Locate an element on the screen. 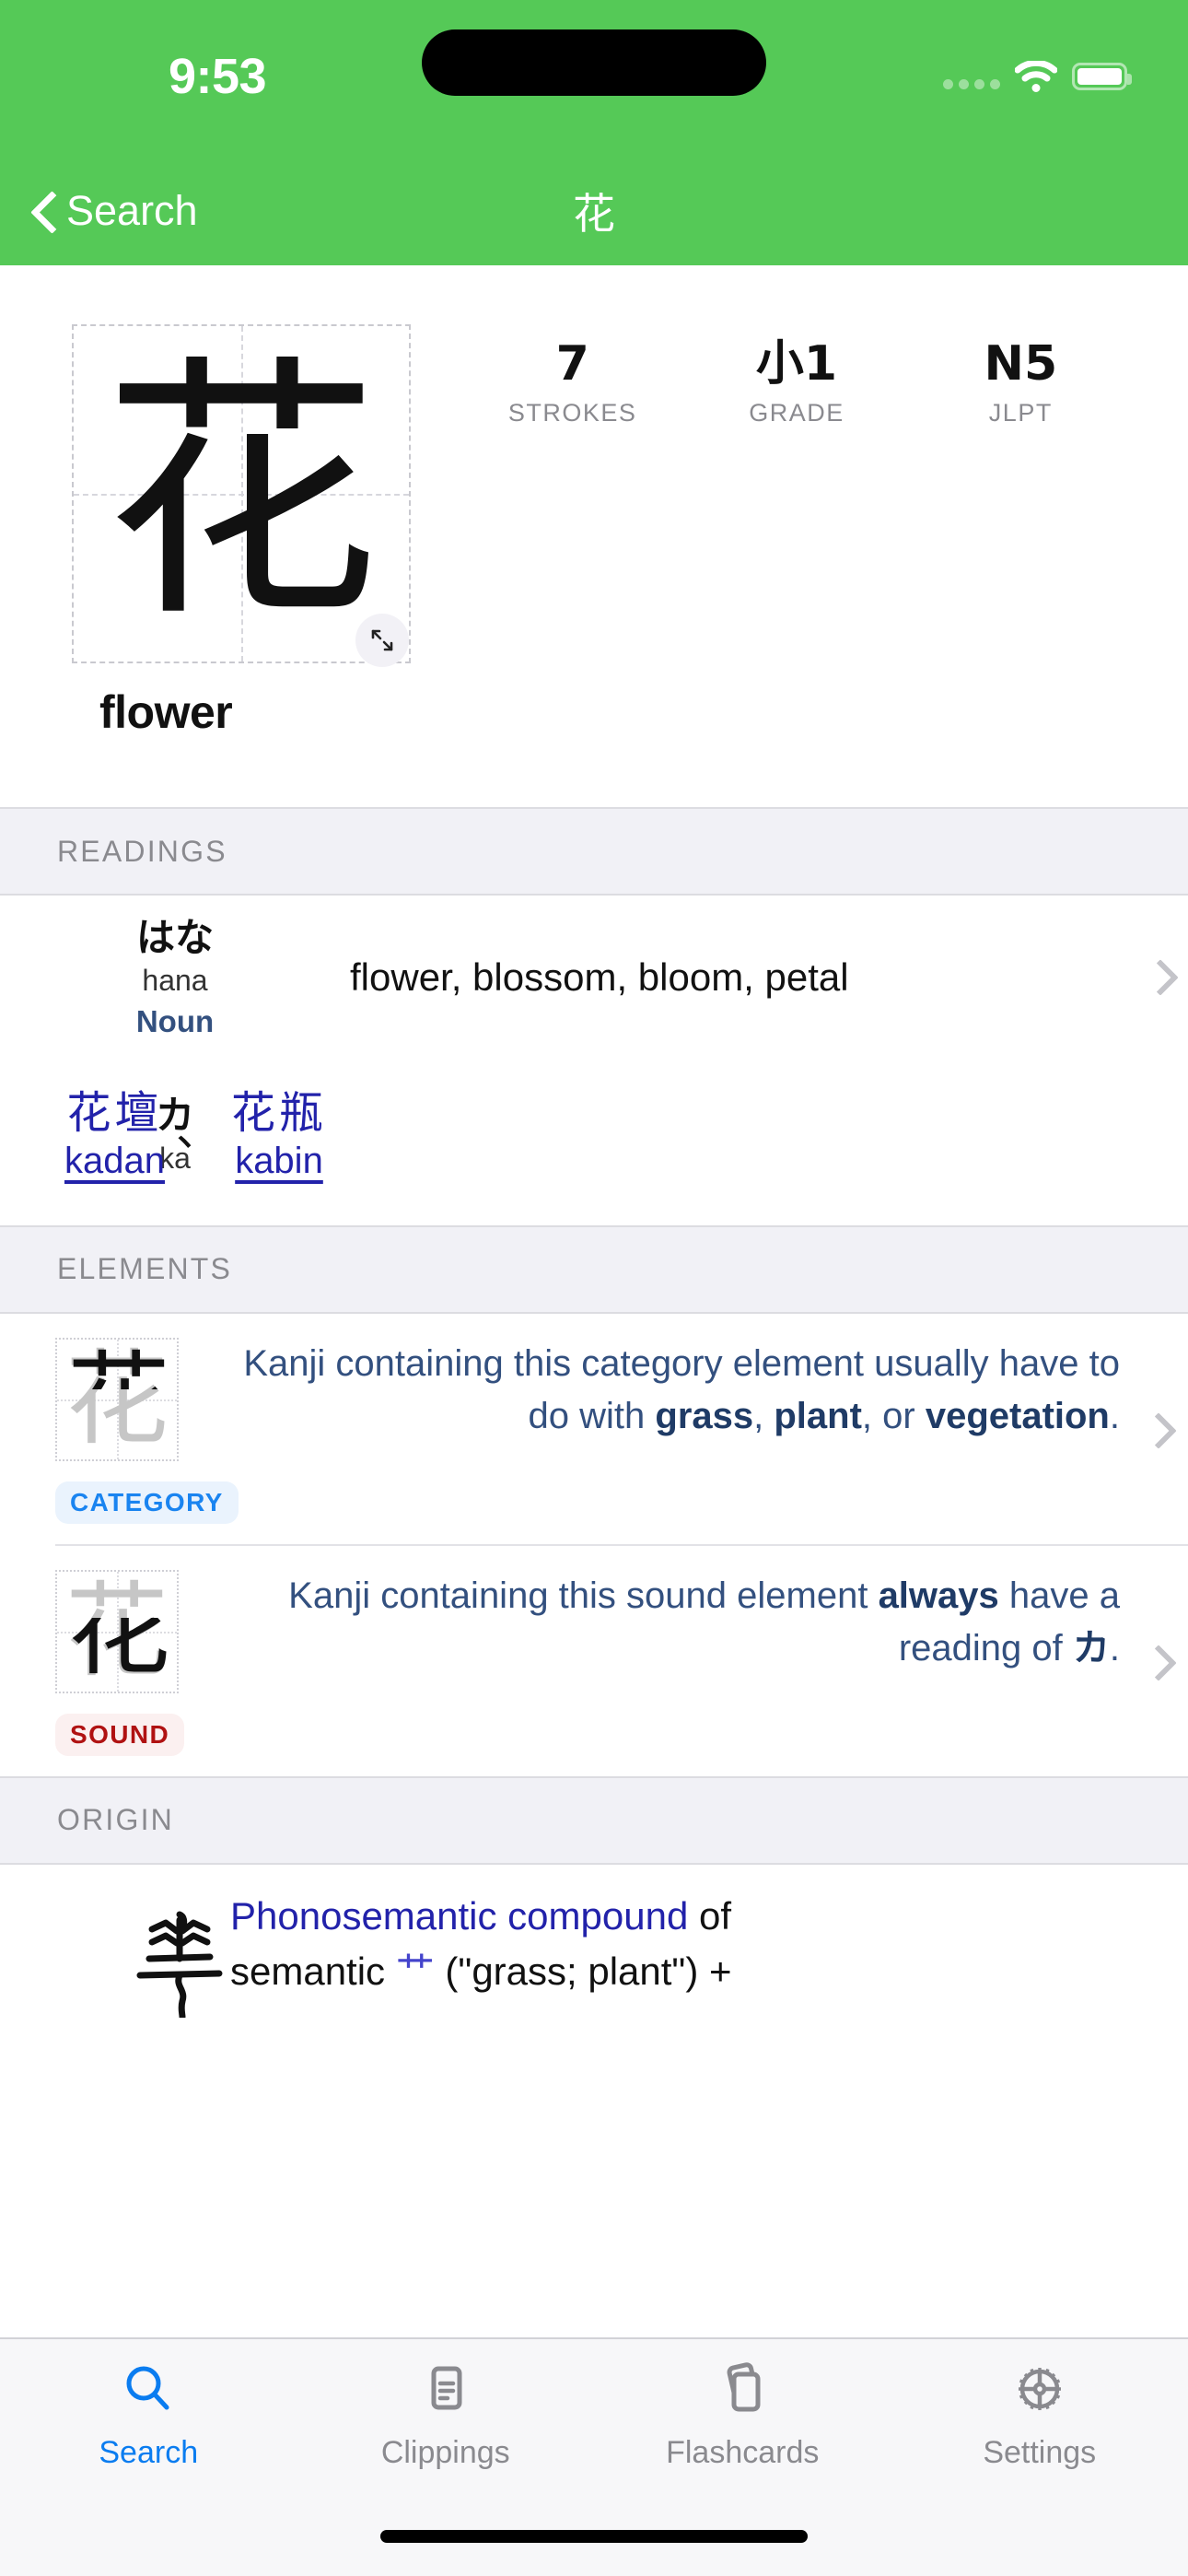  element-glyph-block: 花 花 CATEGORY is located at coordinates (119, 1430).